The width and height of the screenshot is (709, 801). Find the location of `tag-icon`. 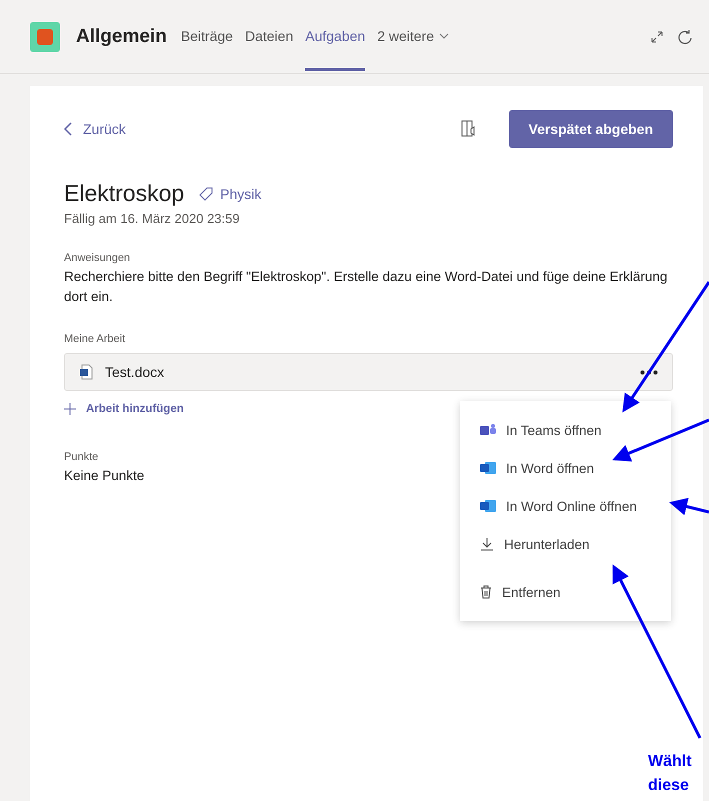

tag-icon is located at coordinates (206, 194).